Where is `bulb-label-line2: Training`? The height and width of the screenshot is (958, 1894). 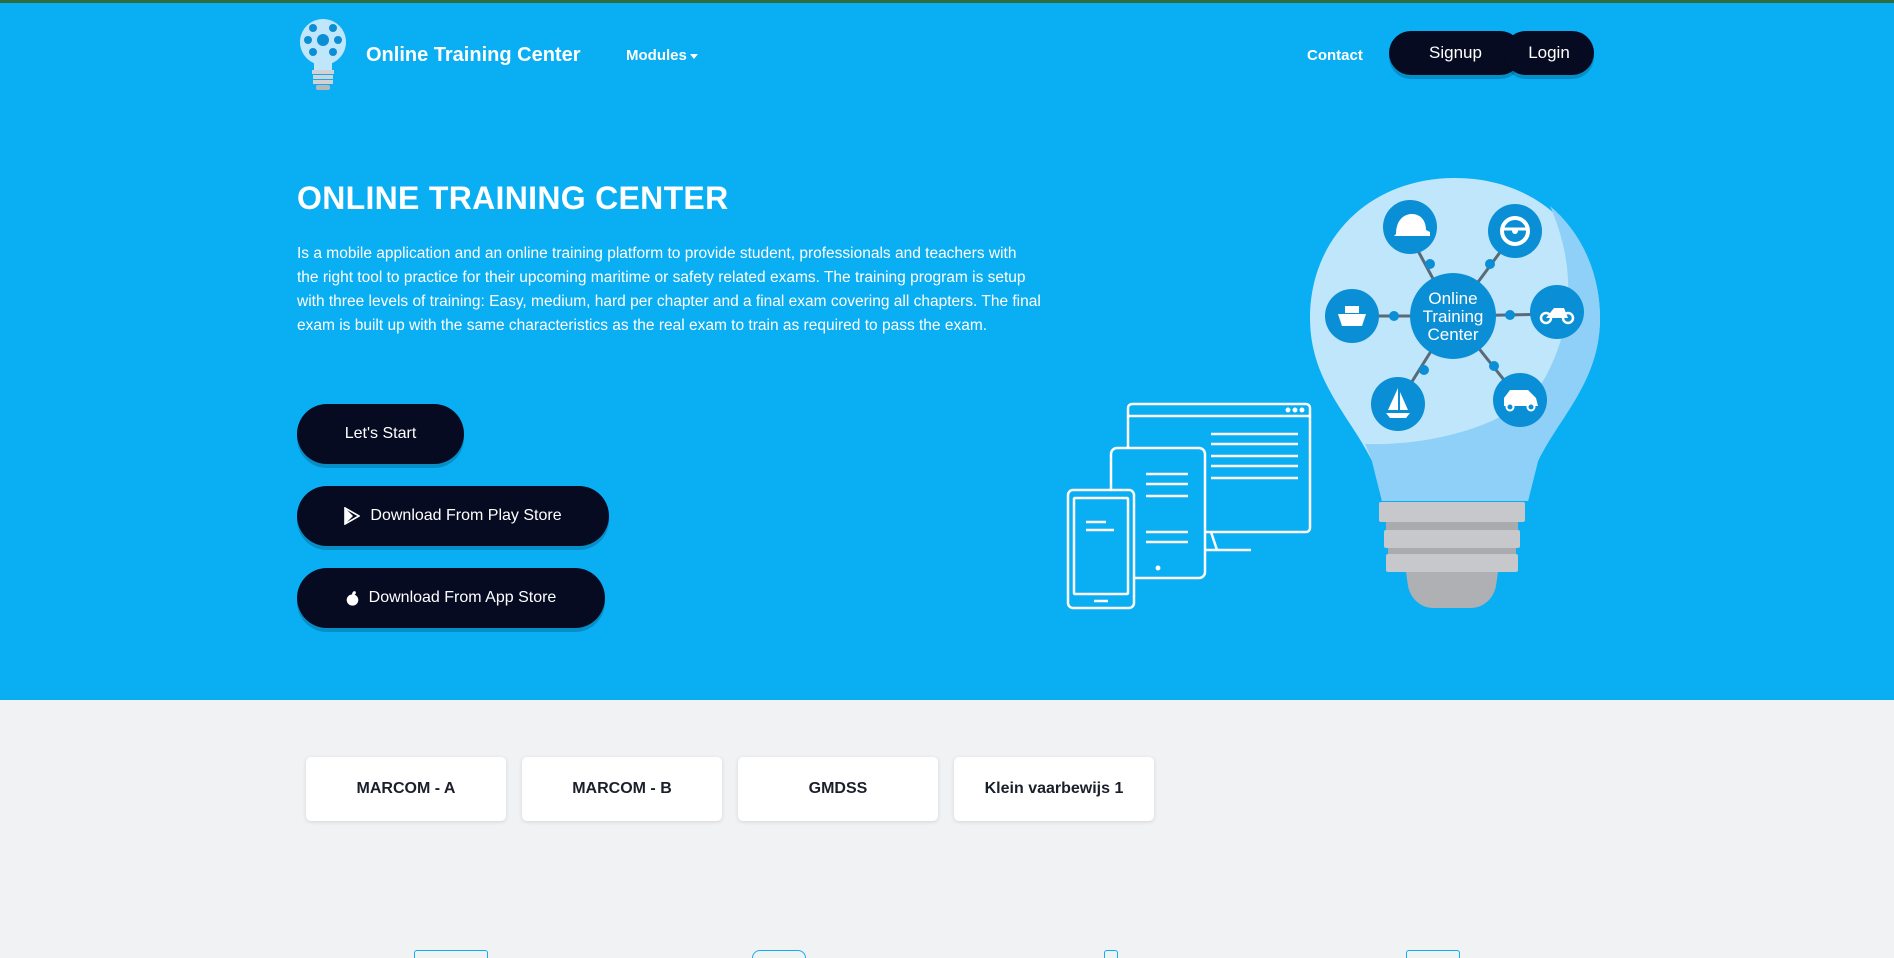 bulb-label-line2: Training is located at coordinates (1453, 316).